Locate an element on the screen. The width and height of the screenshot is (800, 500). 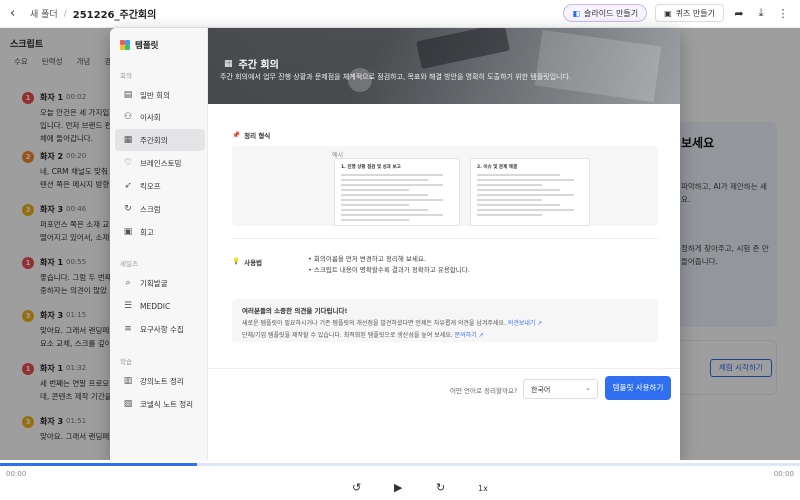
lightbulb-icon: 💡 is located at coordinates (236, 261).